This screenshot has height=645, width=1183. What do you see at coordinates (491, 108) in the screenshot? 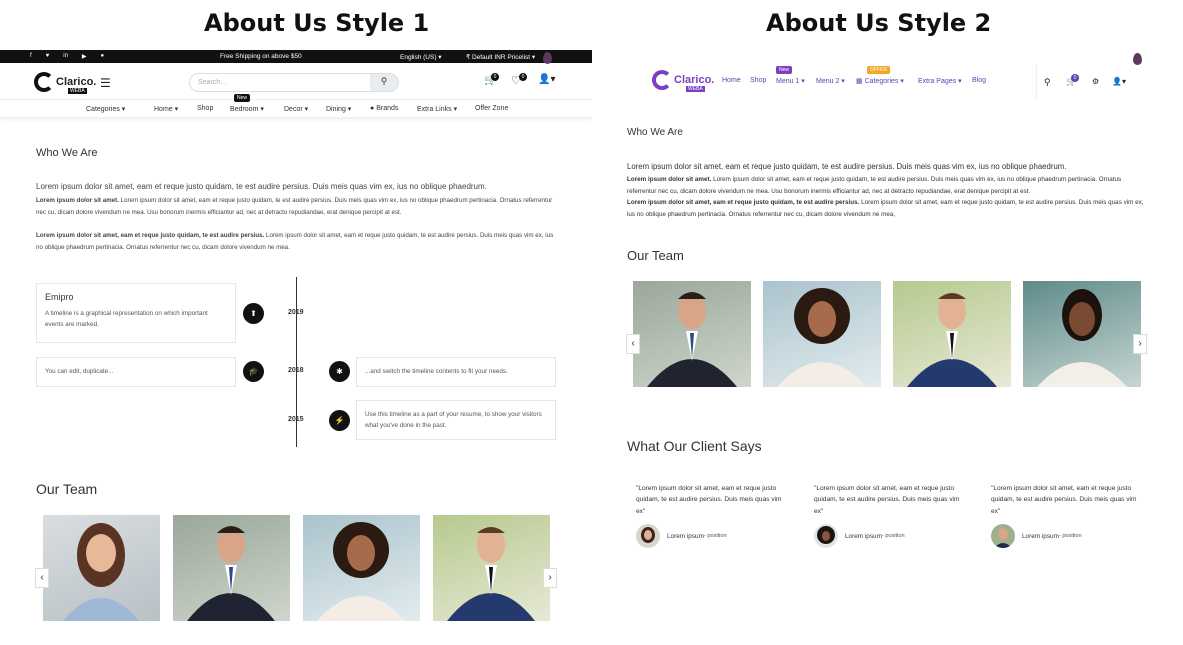
I see `nav-offer-zone: Offer Zone` at bounding box center [491, 108].